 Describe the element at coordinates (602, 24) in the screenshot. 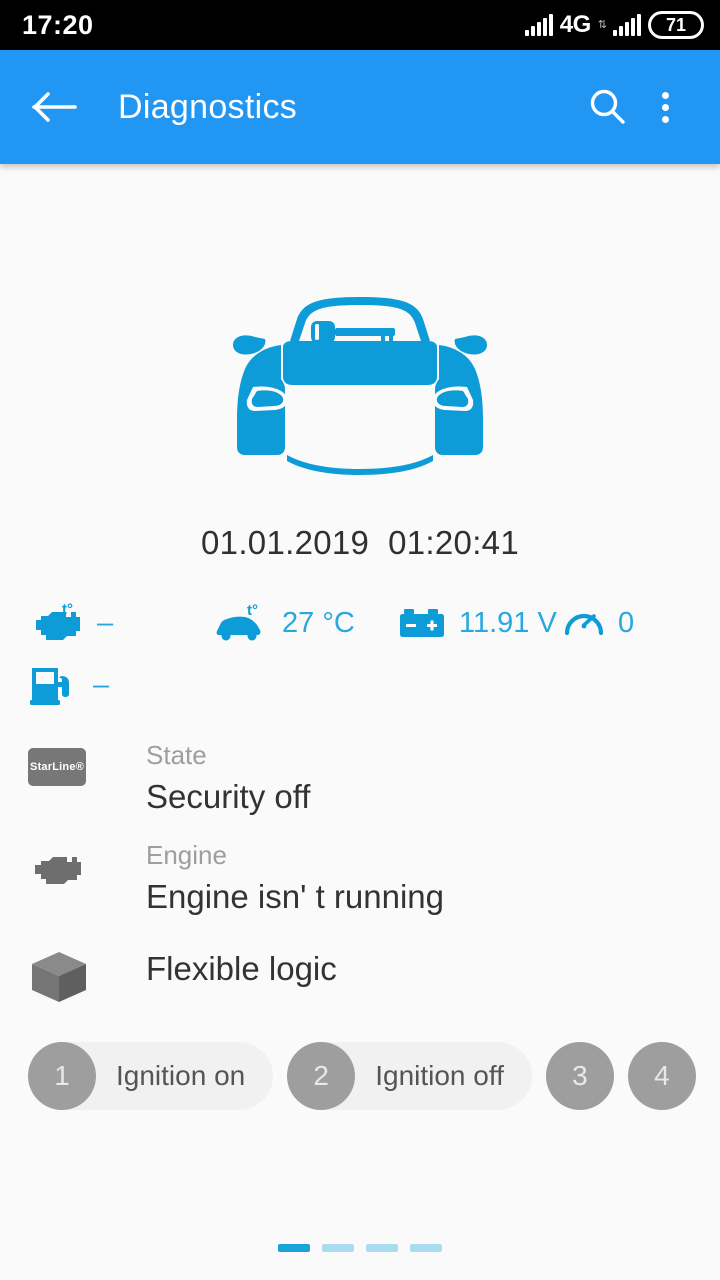

I see `data-transfer-arrows-icon: ⇅` at that location.